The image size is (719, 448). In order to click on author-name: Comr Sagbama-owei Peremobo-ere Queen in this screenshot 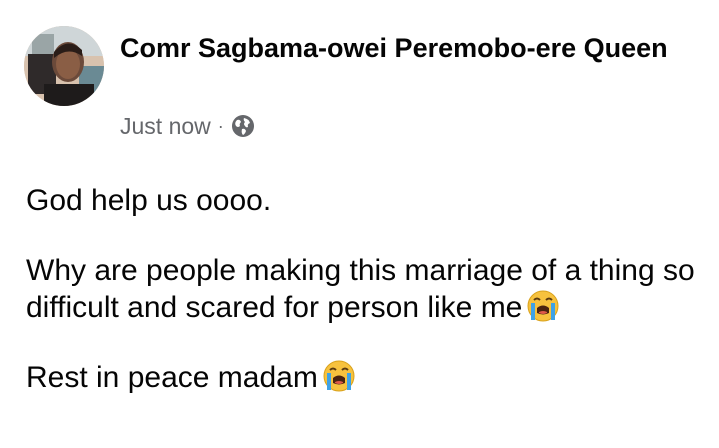, I will do `click(410, 48)`.